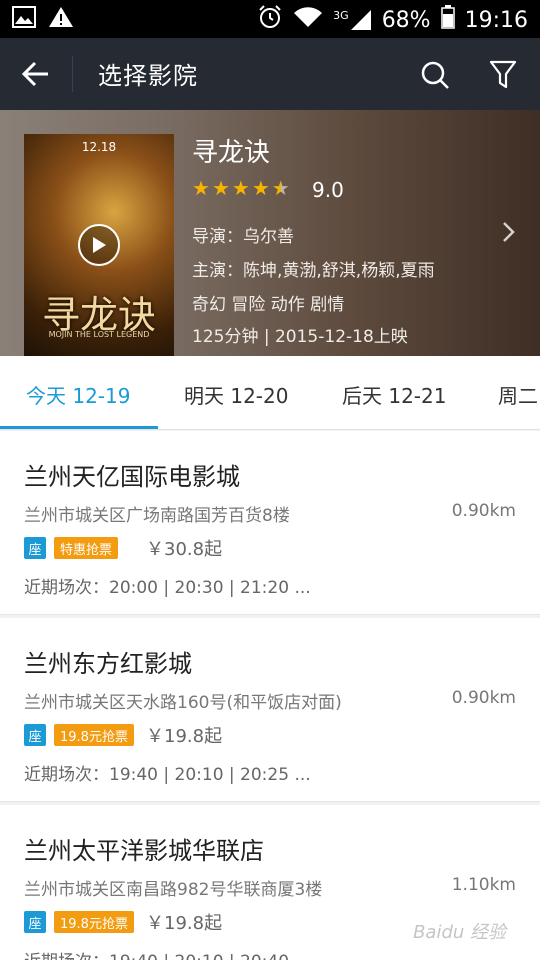 The height and width of the screenshot is (960, 540). What do you see at coordinates (72, 74) in the screenshot?
I see `header-divider` at bounding box center [72, 74].